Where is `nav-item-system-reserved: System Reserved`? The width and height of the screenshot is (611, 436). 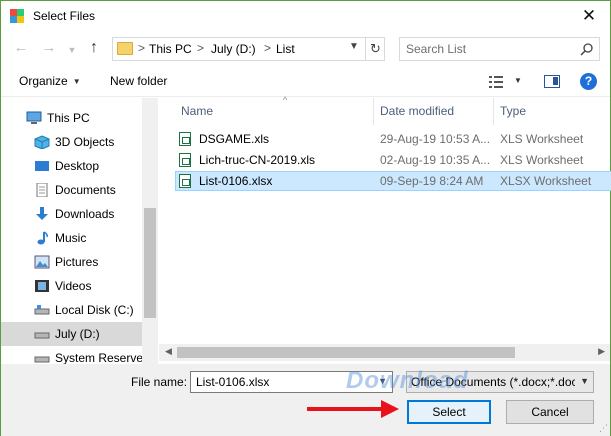 nav-item-system-reserved: System Reserved is located at coordinates (75, 355).